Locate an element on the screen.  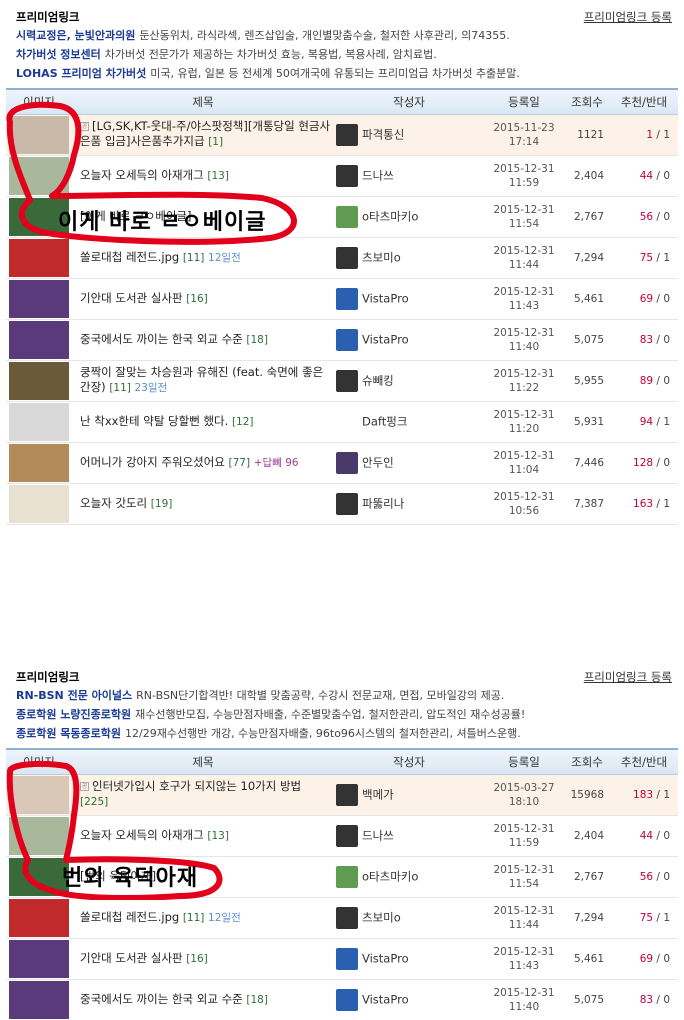
view-count: 5,955 is located at coordinates (587, 381).